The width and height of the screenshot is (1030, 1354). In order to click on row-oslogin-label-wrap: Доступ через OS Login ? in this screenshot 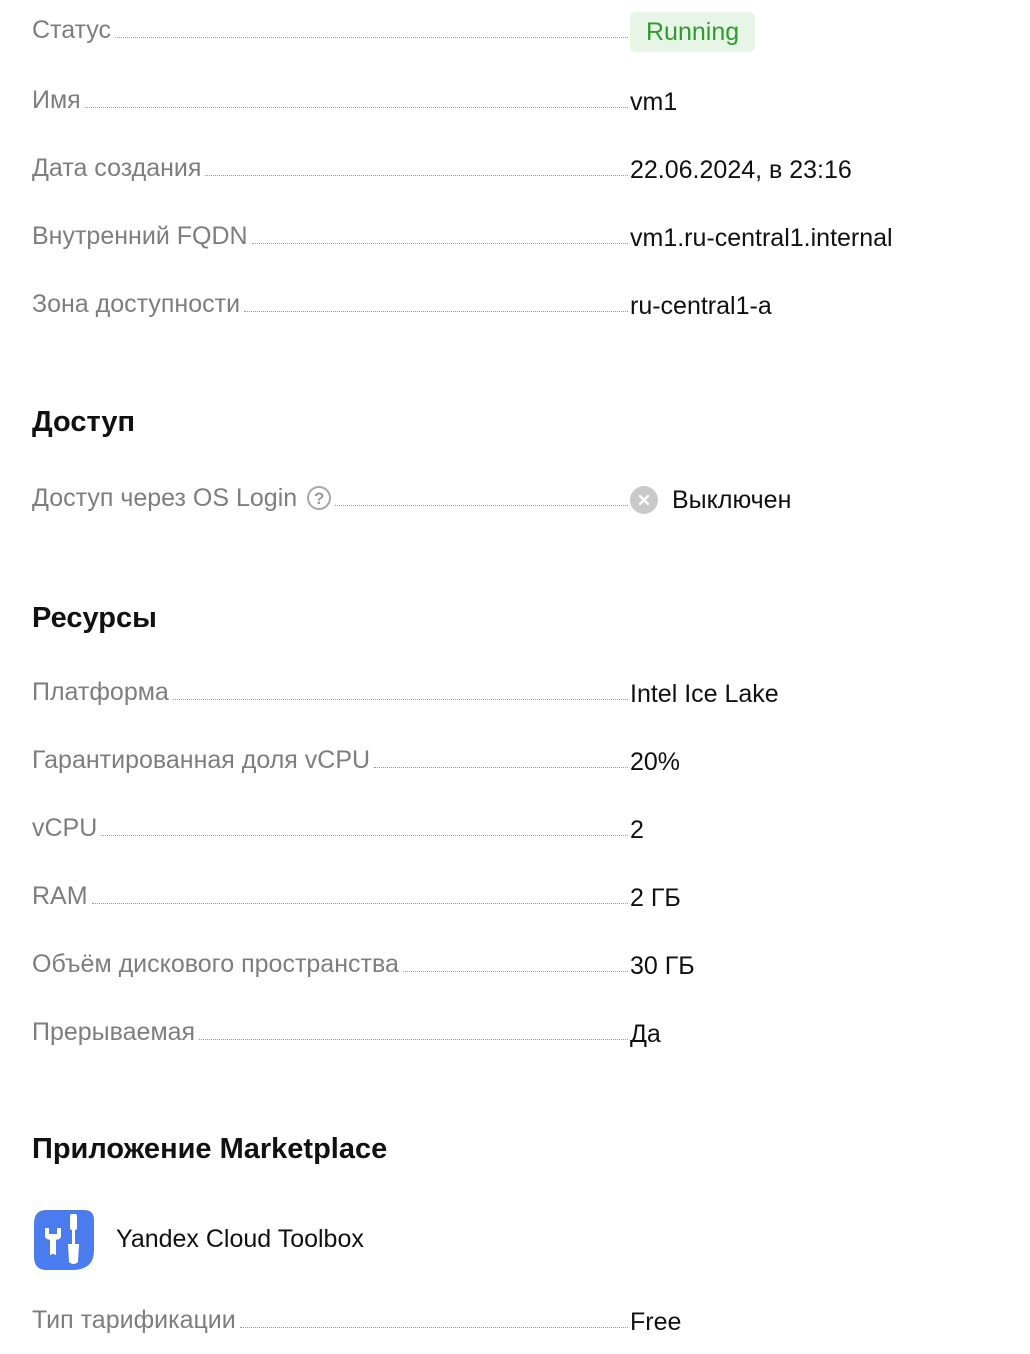, I will do `click(331, 500)`.